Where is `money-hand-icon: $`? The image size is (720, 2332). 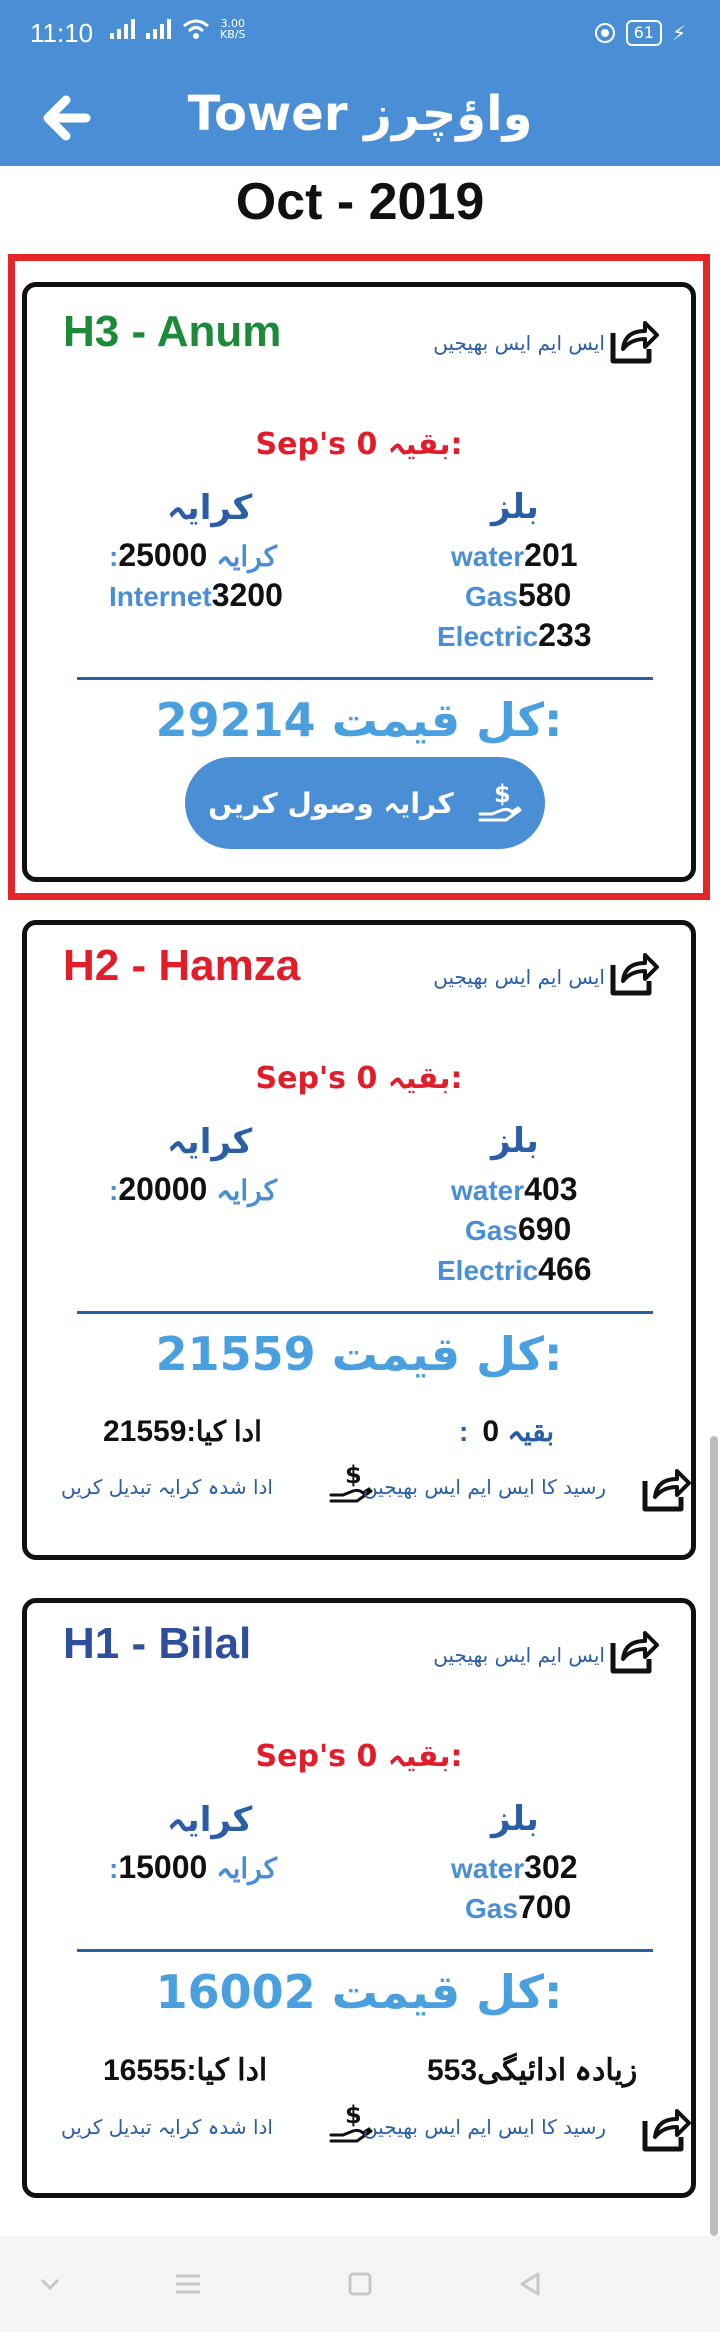 money-hand-icon: $ is located at coordinates (500, 801).